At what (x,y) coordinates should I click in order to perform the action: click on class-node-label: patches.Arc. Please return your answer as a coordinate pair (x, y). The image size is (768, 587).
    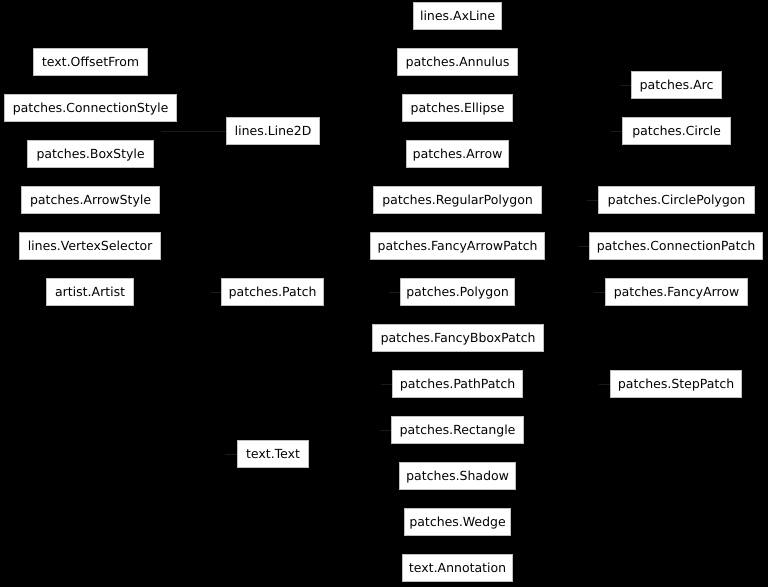
    Looking at the image, I should click on (676, 84).